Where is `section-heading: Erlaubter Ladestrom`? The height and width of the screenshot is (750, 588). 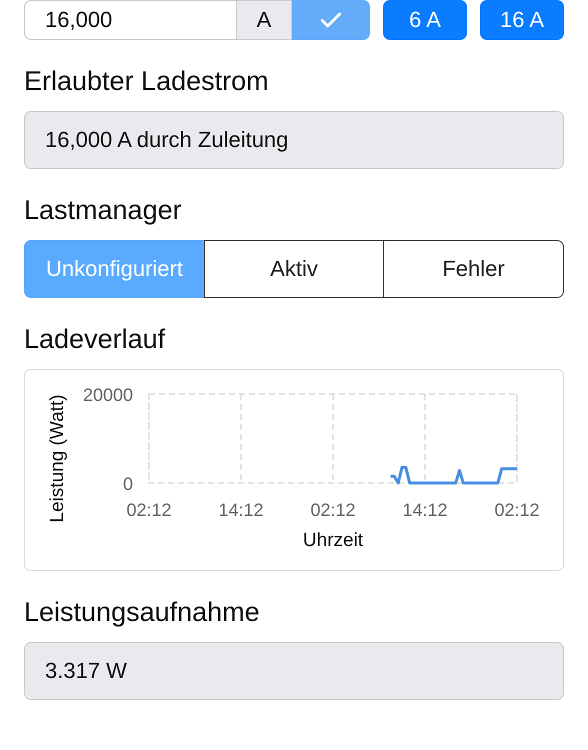
section-heading: Erlaubter Ladestrom is located at coordinates (147, 81).